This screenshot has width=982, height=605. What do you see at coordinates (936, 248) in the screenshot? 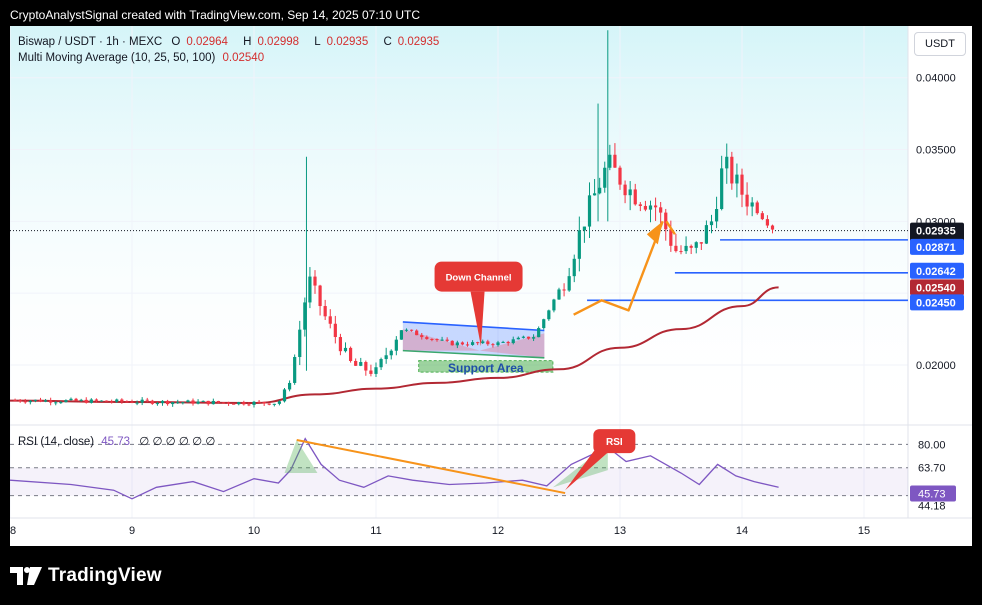
I see `price-badge-label: 0.02871` at bounding box center [936, 248].